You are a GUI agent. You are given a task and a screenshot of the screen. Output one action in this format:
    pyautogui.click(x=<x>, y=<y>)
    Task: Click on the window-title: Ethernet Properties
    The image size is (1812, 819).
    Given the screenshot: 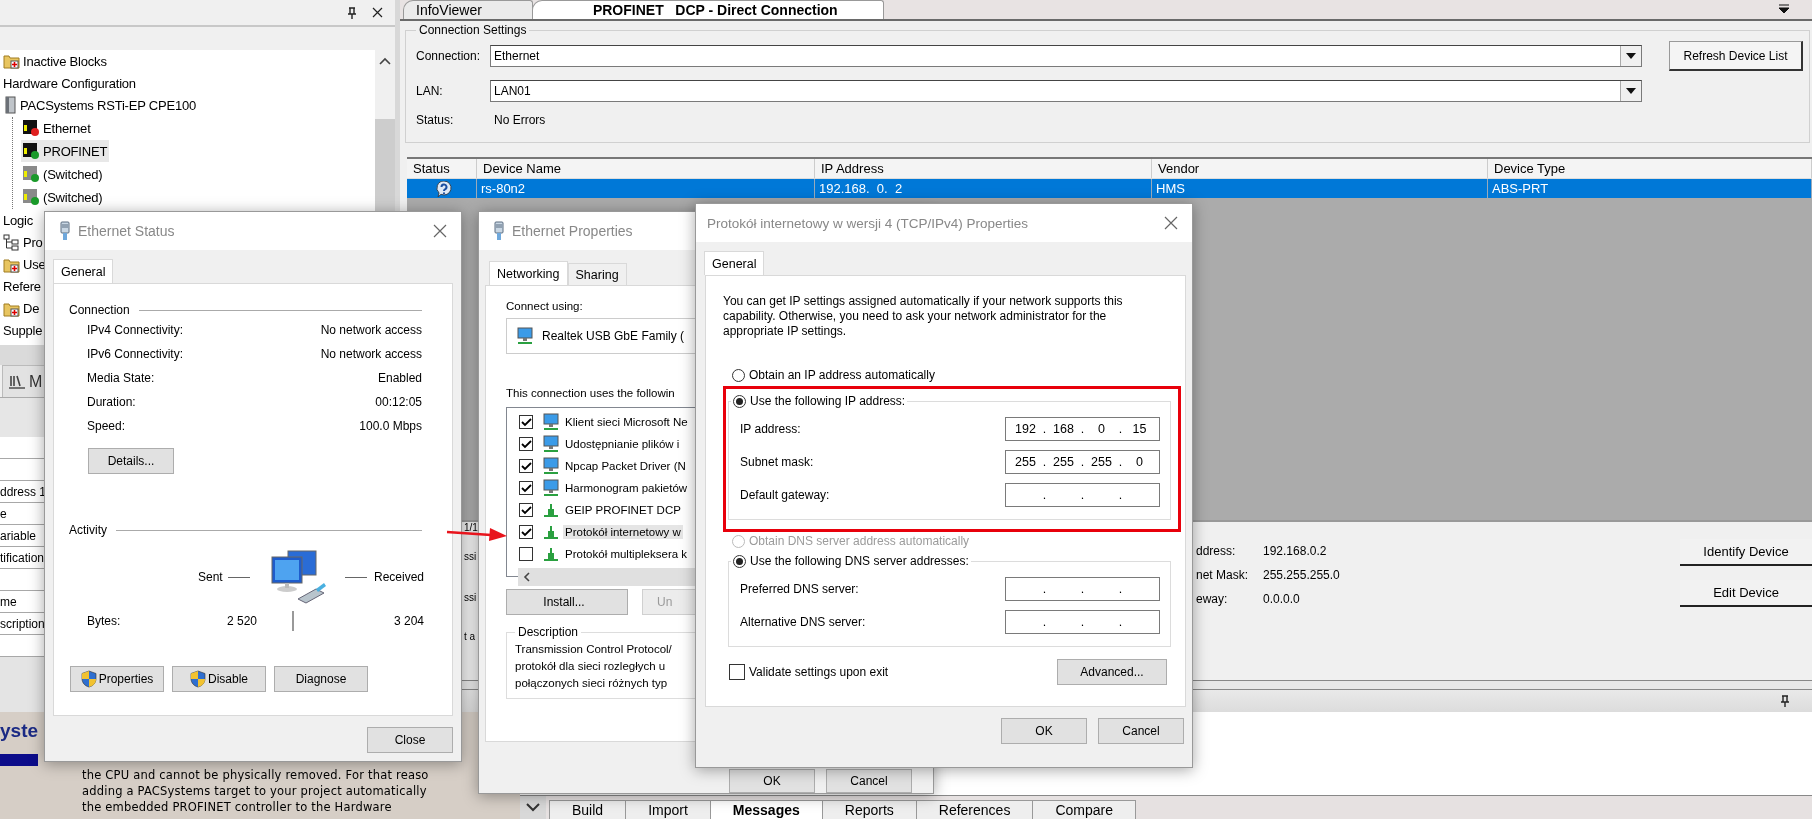 What is the action you would take?
    pyautogui.click(x=572, y=231)
    